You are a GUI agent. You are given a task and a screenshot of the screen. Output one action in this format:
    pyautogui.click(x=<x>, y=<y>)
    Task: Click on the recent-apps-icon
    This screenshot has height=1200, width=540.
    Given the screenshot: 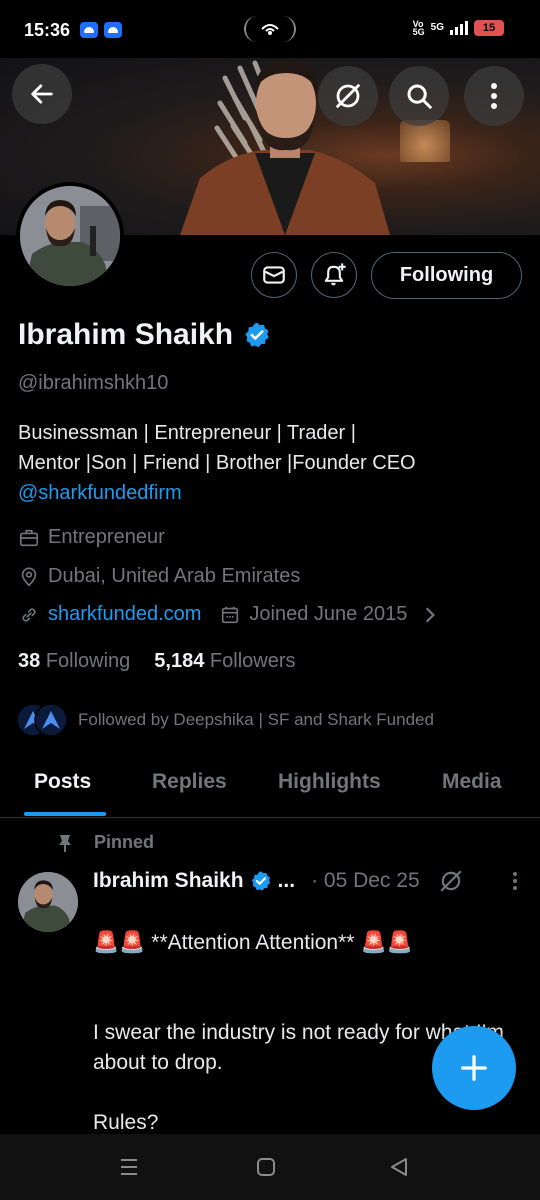 What is the action you would take?
    pyautogui.click(x=129, y=1167)
    